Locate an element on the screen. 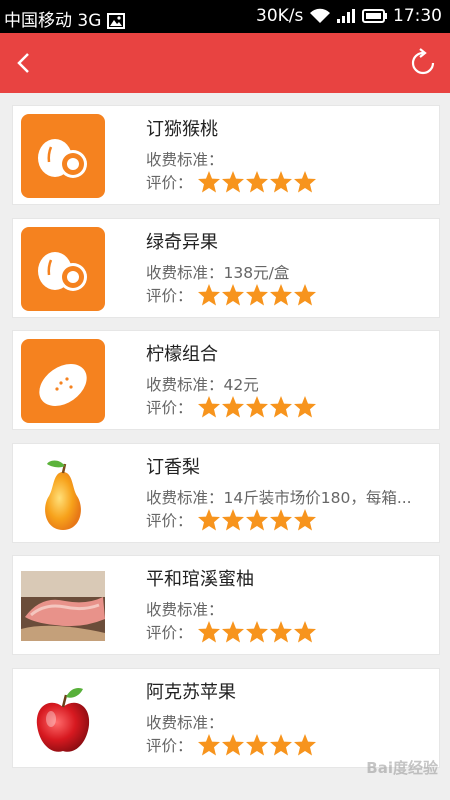 The image size is (450, 800). wifi-icon is located at coordinates (319, 15).